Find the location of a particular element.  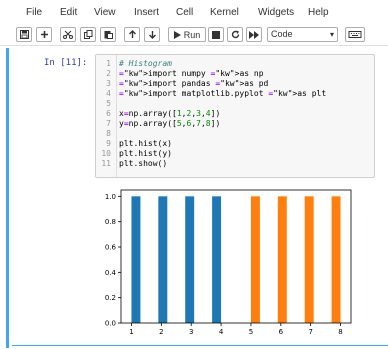

move-up-button is located at coordinates (132, 34).